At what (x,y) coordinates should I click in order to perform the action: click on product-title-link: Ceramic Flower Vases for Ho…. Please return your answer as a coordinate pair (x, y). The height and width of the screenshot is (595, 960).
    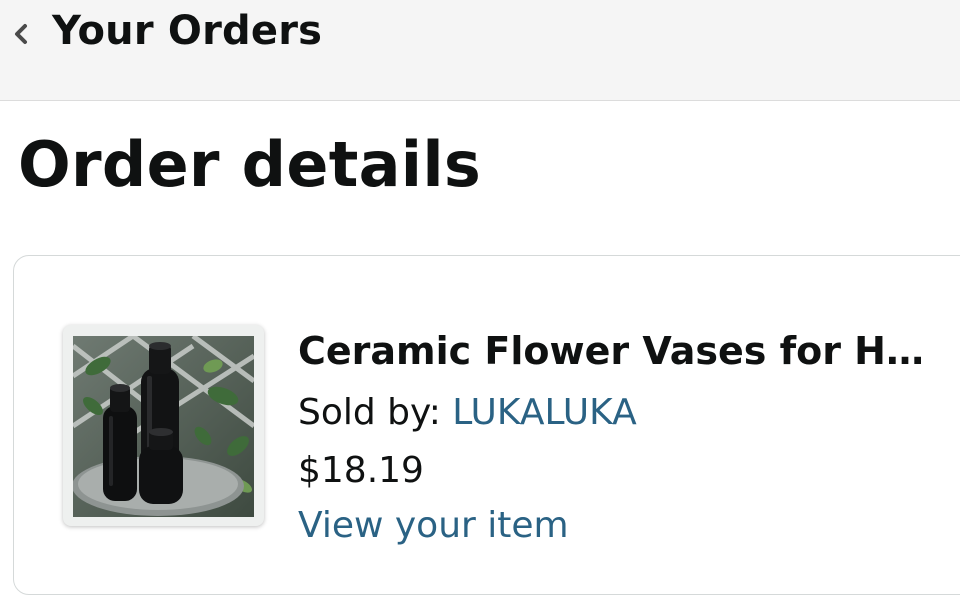
    Looking at the image, I should click on (622, 351).